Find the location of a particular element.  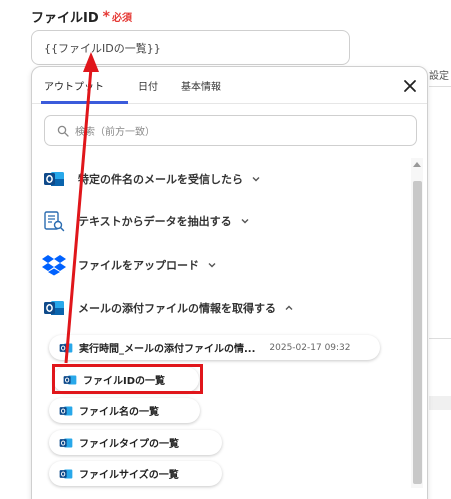

section-label: テキストからデータを抽出する is located at coordinates (155, 221).